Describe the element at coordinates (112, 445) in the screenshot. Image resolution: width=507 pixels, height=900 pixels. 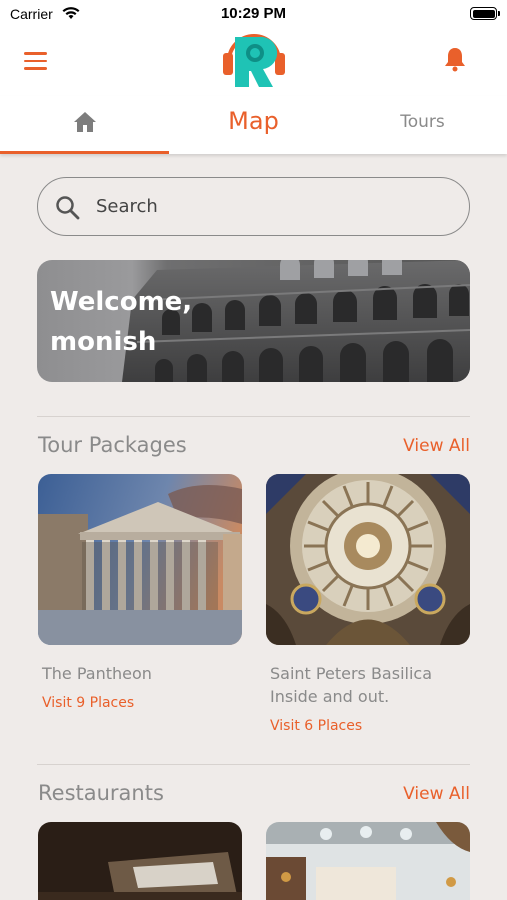
I see `tour-packages-title: Tour Packages` at that location.